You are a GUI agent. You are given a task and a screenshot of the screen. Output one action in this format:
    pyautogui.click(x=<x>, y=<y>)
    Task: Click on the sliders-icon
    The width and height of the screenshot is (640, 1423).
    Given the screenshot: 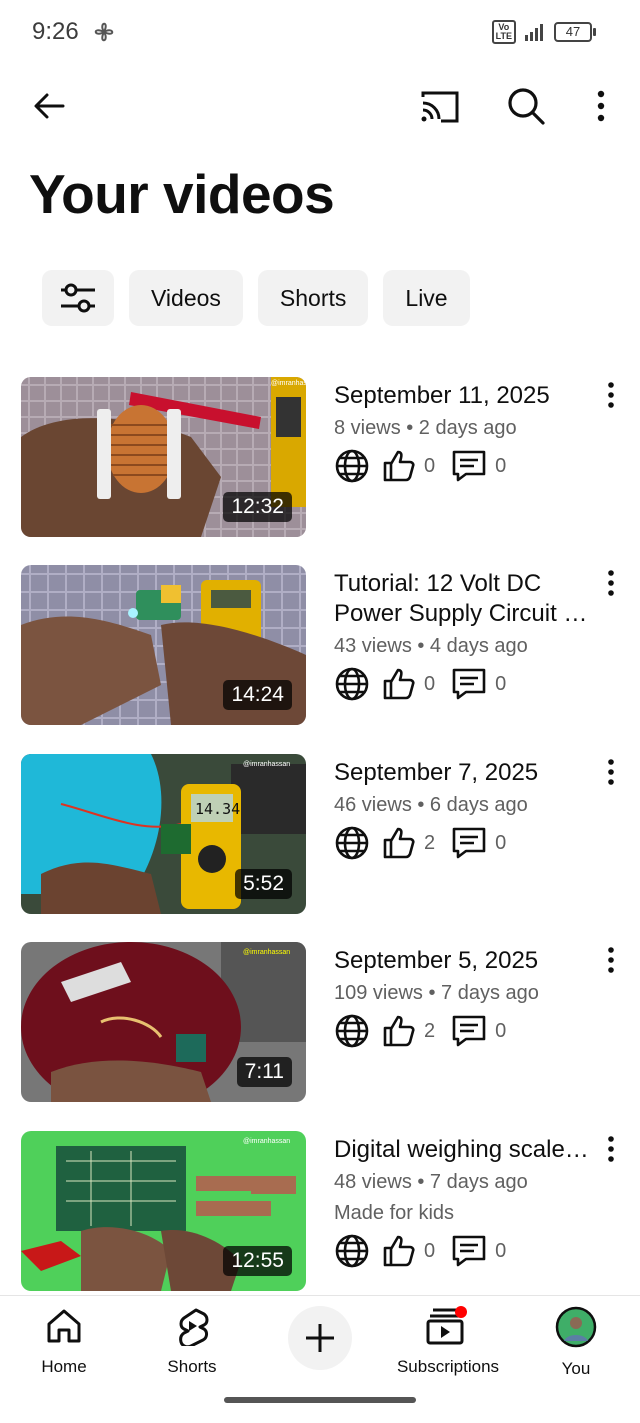 What is the action you would take?
    pyautogui.click(x=78, y=298)
    